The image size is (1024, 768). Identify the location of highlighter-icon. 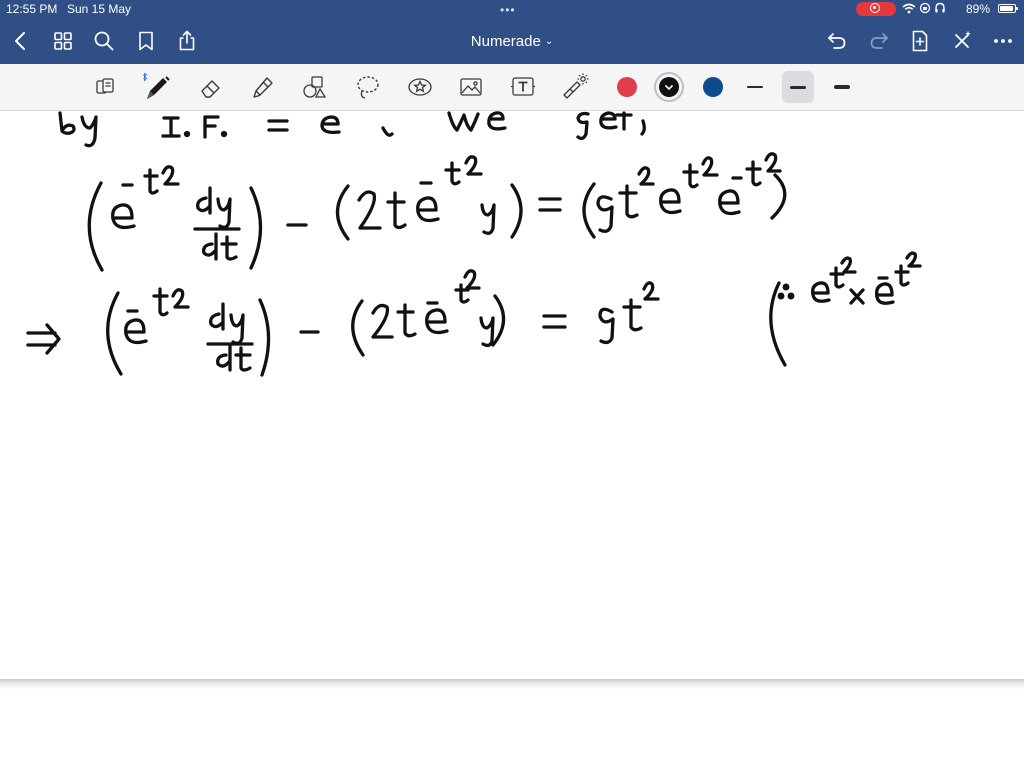
(263, 87).